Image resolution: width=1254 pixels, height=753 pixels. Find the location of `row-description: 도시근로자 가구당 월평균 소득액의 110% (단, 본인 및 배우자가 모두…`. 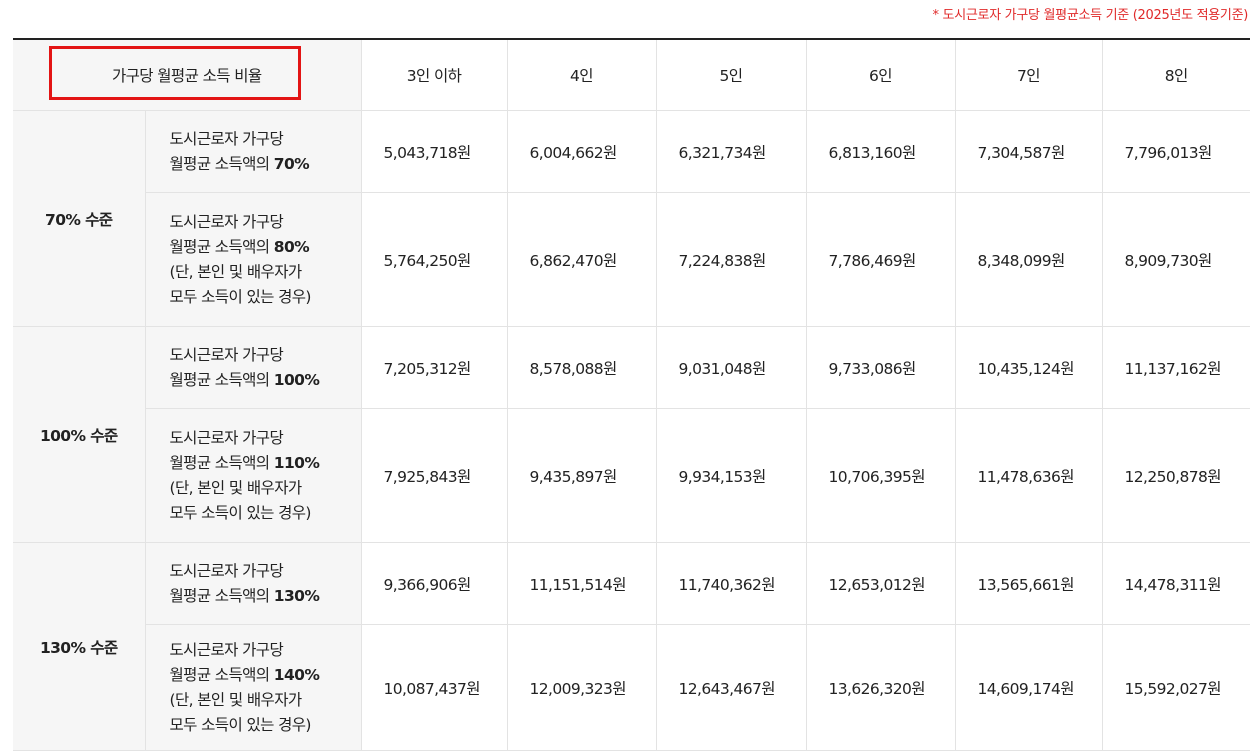

row-description: 도시근로자 가구당 월평균 소득액의 110% (단, 본인 및 배우자가 모두… is located at coordinates (253, 475).